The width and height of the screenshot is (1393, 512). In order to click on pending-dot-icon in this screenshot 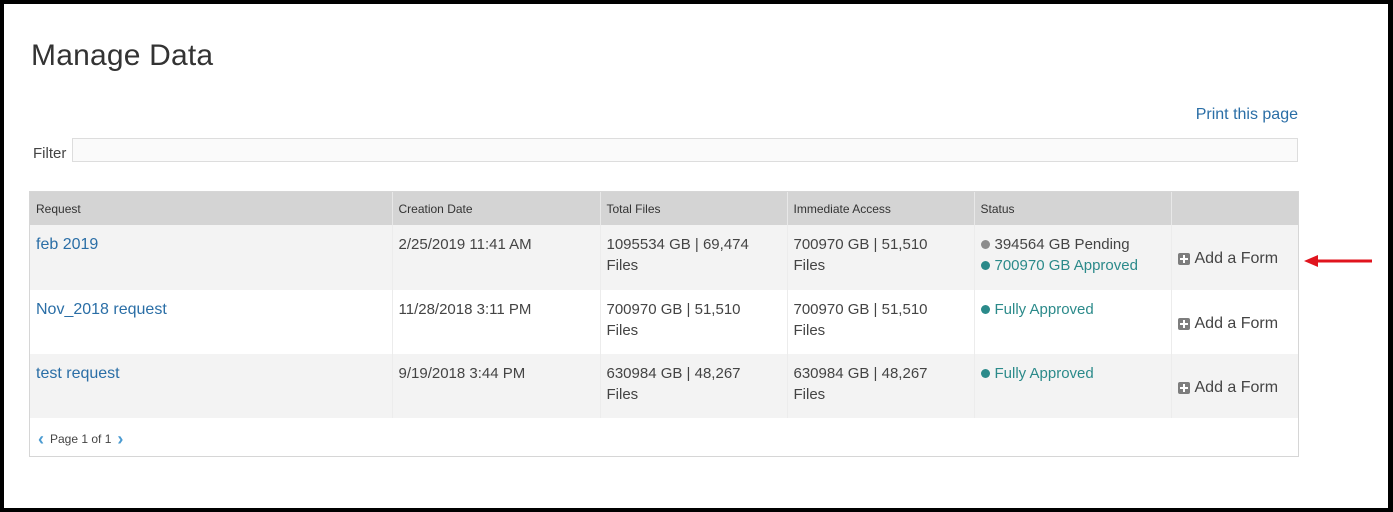, I will do `click(985, 244)`.